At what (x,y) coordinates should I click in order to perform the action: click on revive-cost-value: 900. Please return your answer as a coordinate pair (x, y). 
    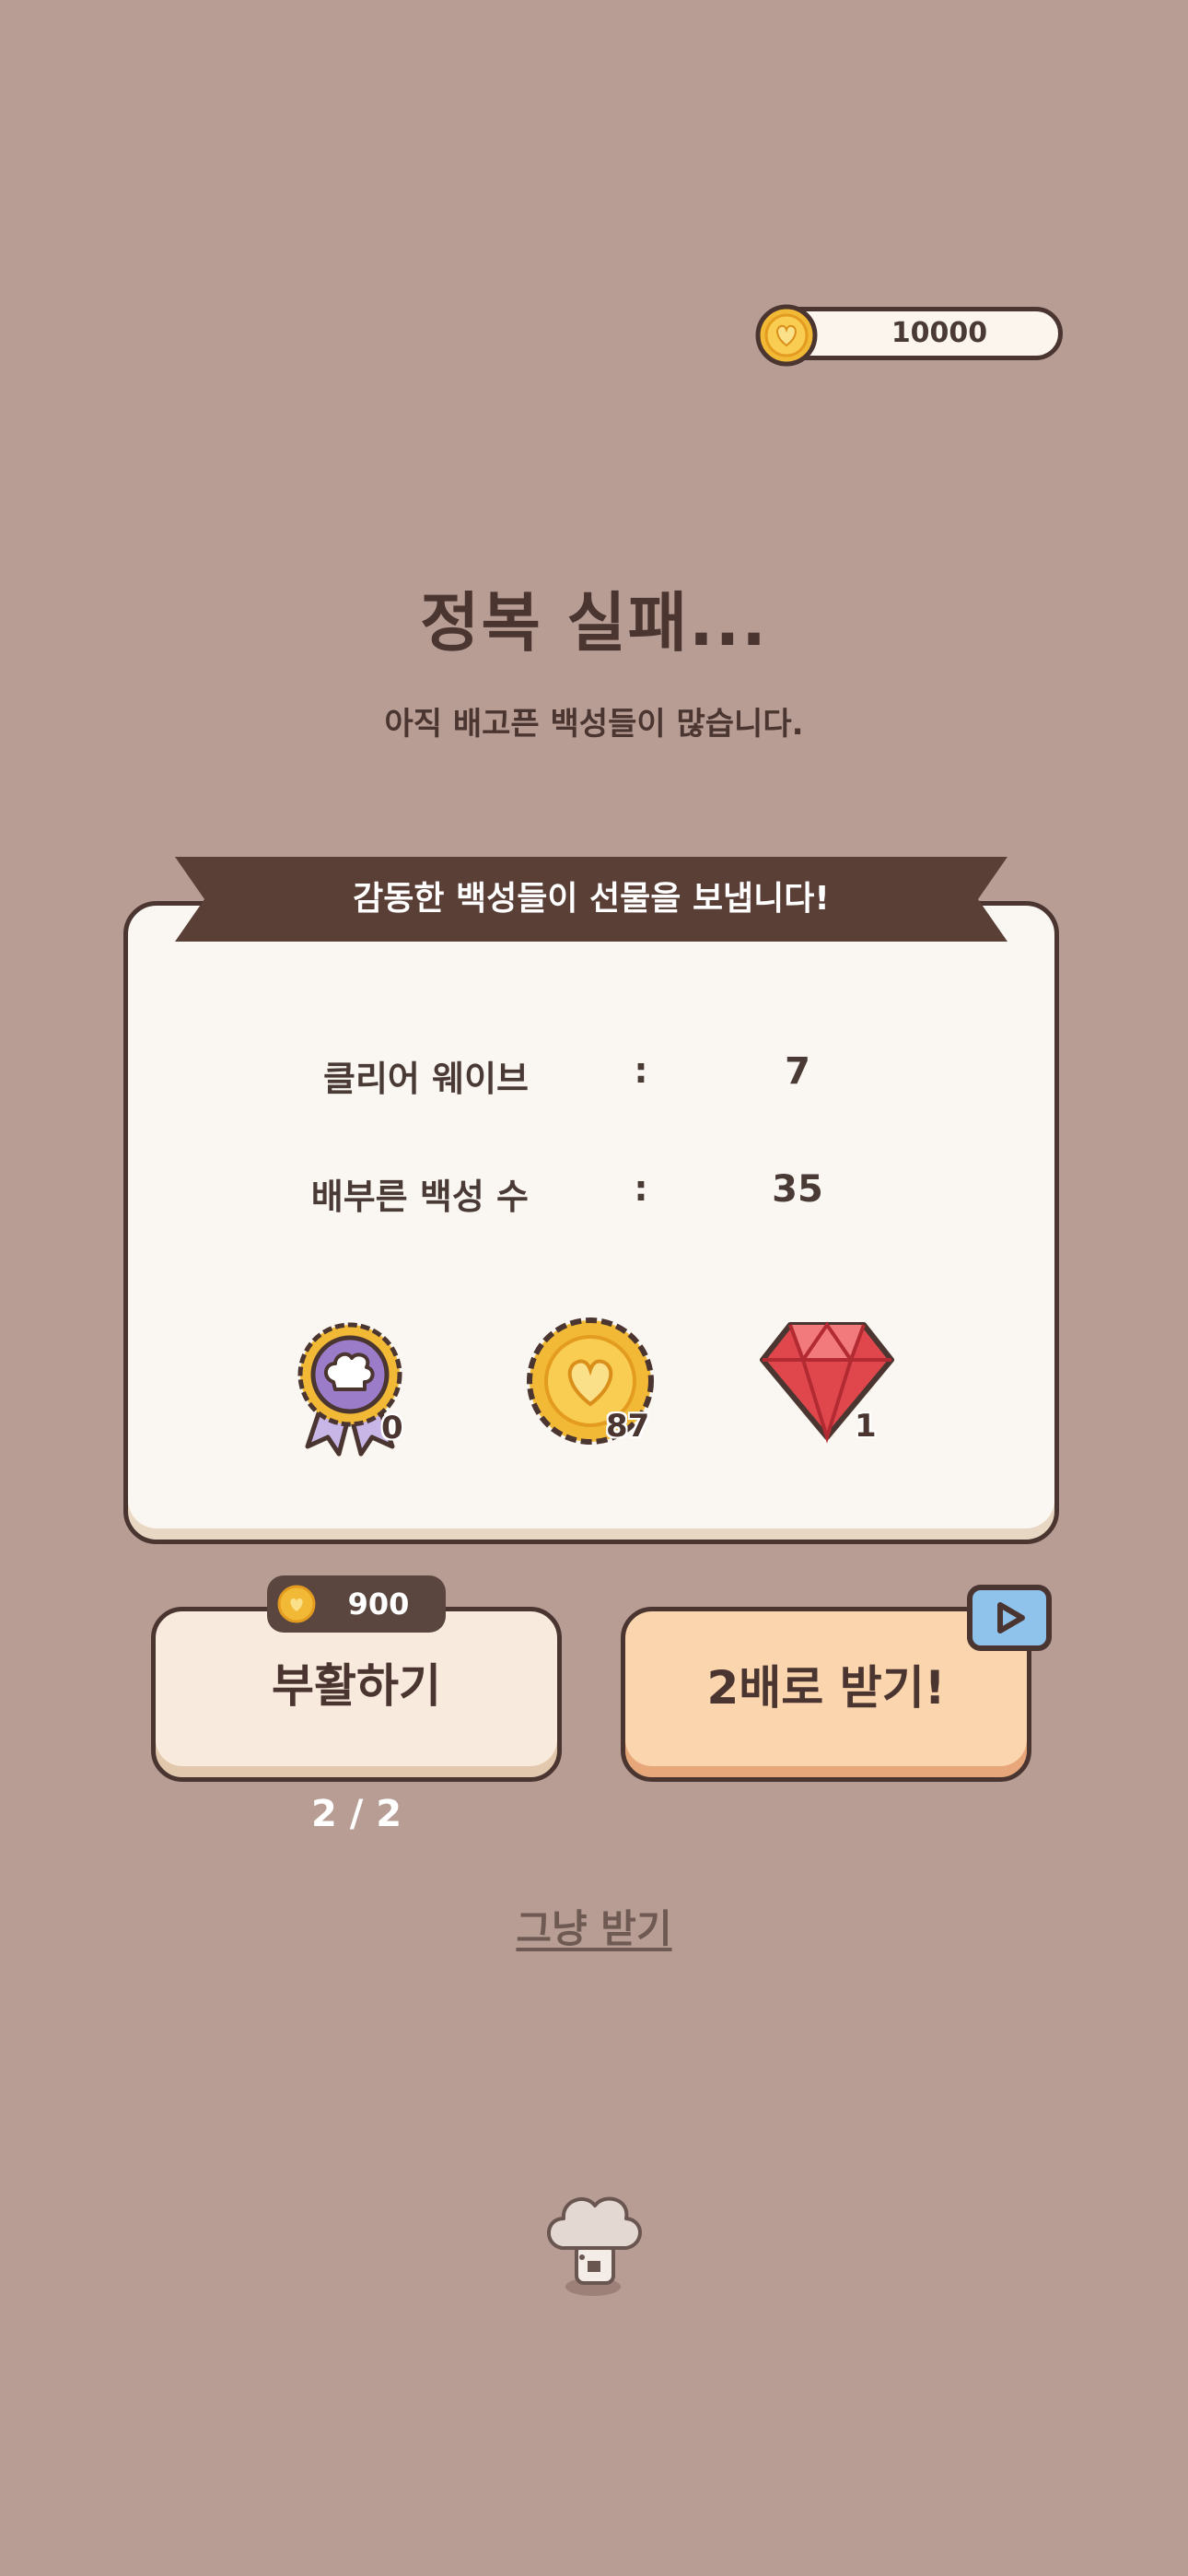
    Looking at the image, I should click on (378, 1604).